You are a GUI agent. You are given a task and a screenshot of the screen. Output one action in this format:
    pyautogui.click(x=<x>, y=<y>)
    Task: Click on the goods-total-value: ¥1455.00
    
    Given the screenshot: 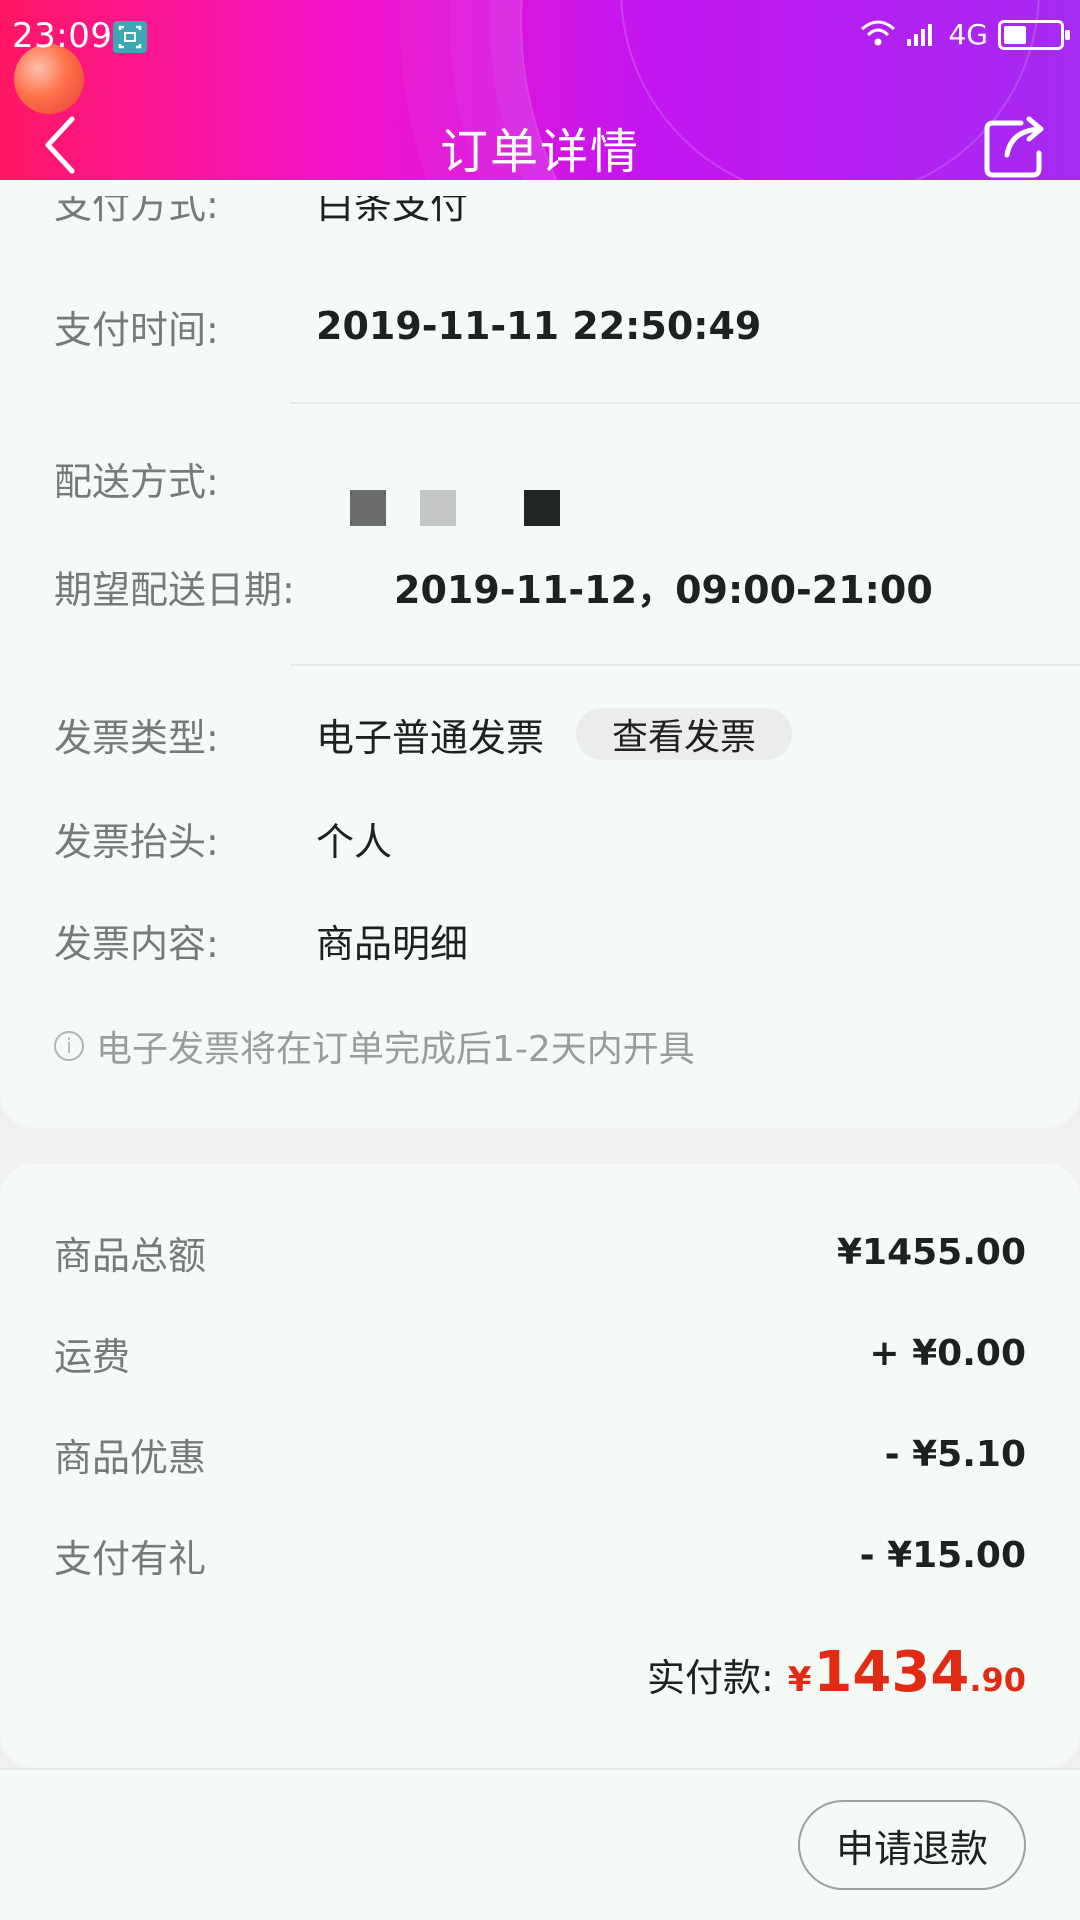 What is the action you would take?
    pyautogui.click(x=931, y=1252)
    